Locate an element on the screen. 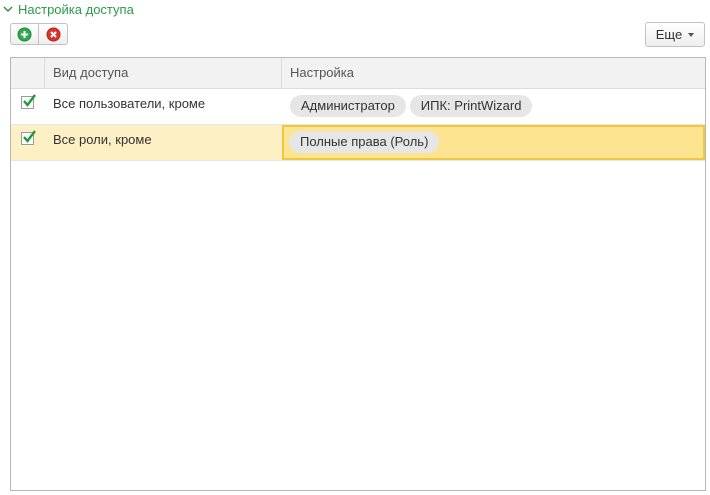  toolbar is located at coordinates (39, 35).